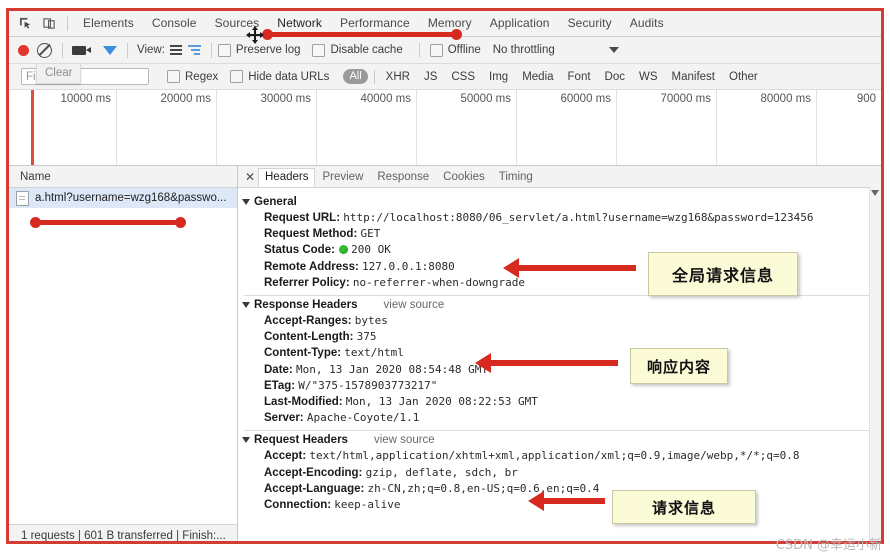 Image resolution: width=890 pixels, height=555 pixels. What do you see at coordinates (537, 77) in the screenshot?
I see `filter-type-media: Media` at bounding box center [537, 77].